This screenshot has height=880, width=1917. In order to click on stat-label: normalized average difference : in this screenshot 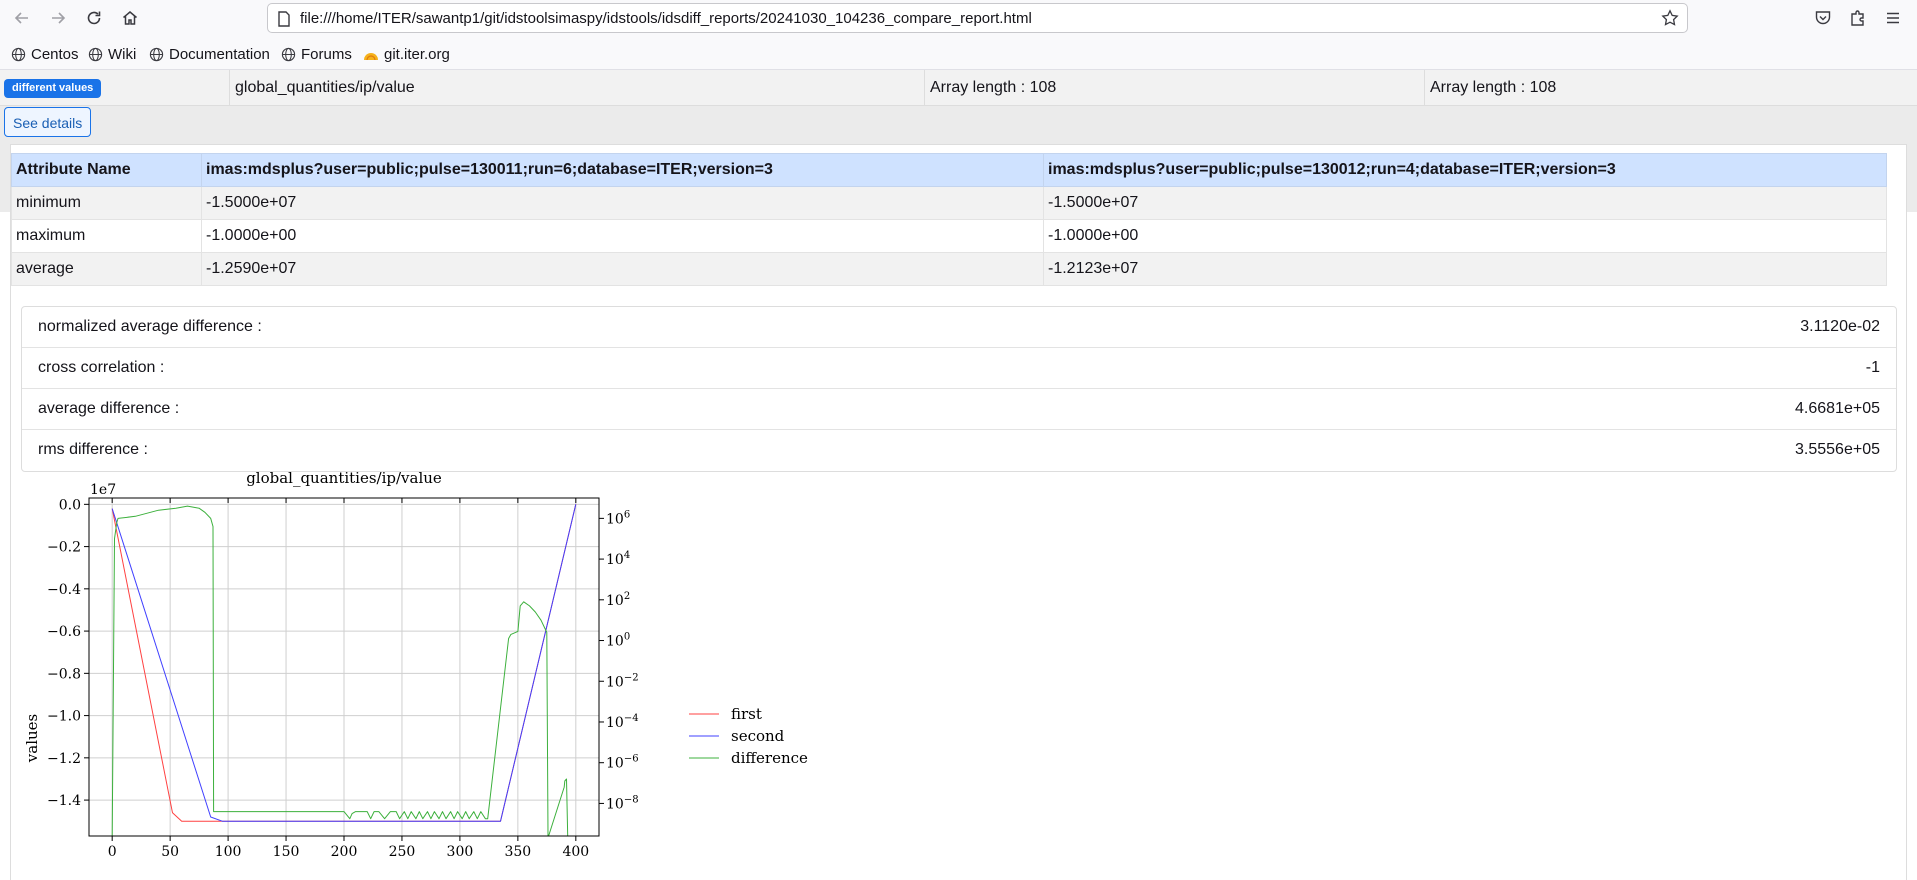, I will do `click(150, 326)`.